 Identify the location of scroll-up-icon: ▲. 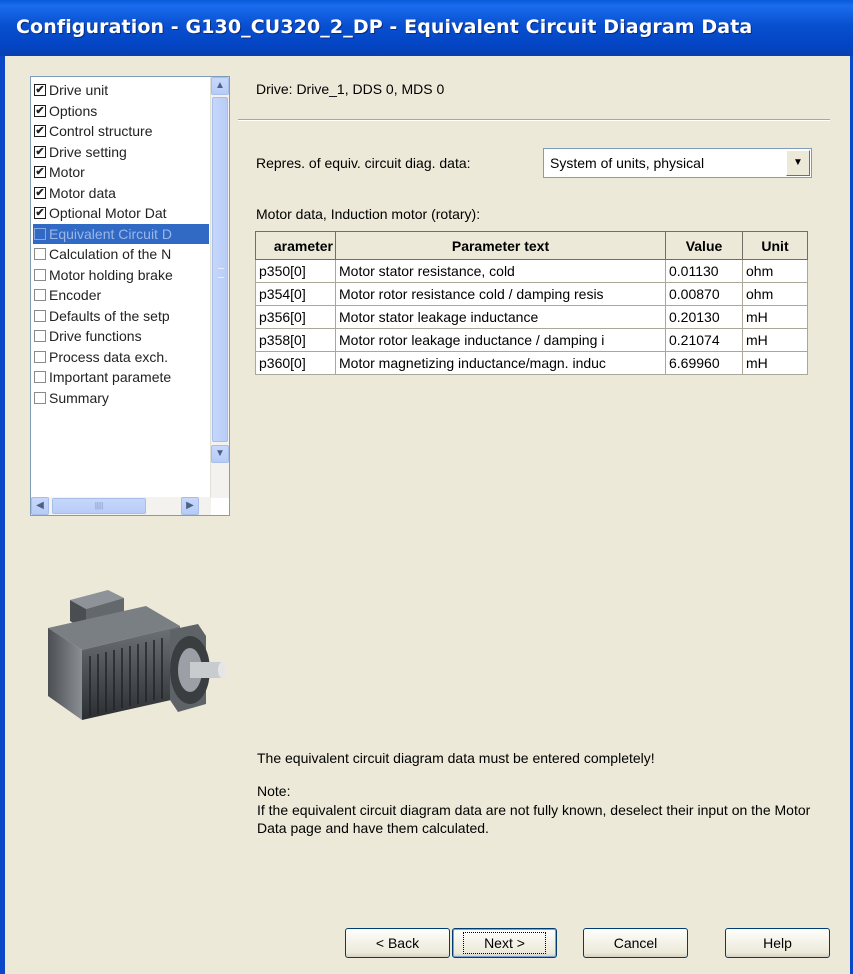
(220, 86).